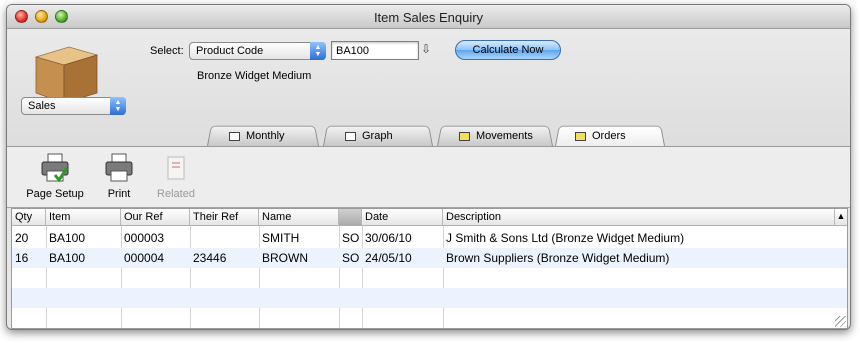 Image resolution: width=860 pixels, height=343 pixels. I want to click on related-button: Related, so click(176, 176).